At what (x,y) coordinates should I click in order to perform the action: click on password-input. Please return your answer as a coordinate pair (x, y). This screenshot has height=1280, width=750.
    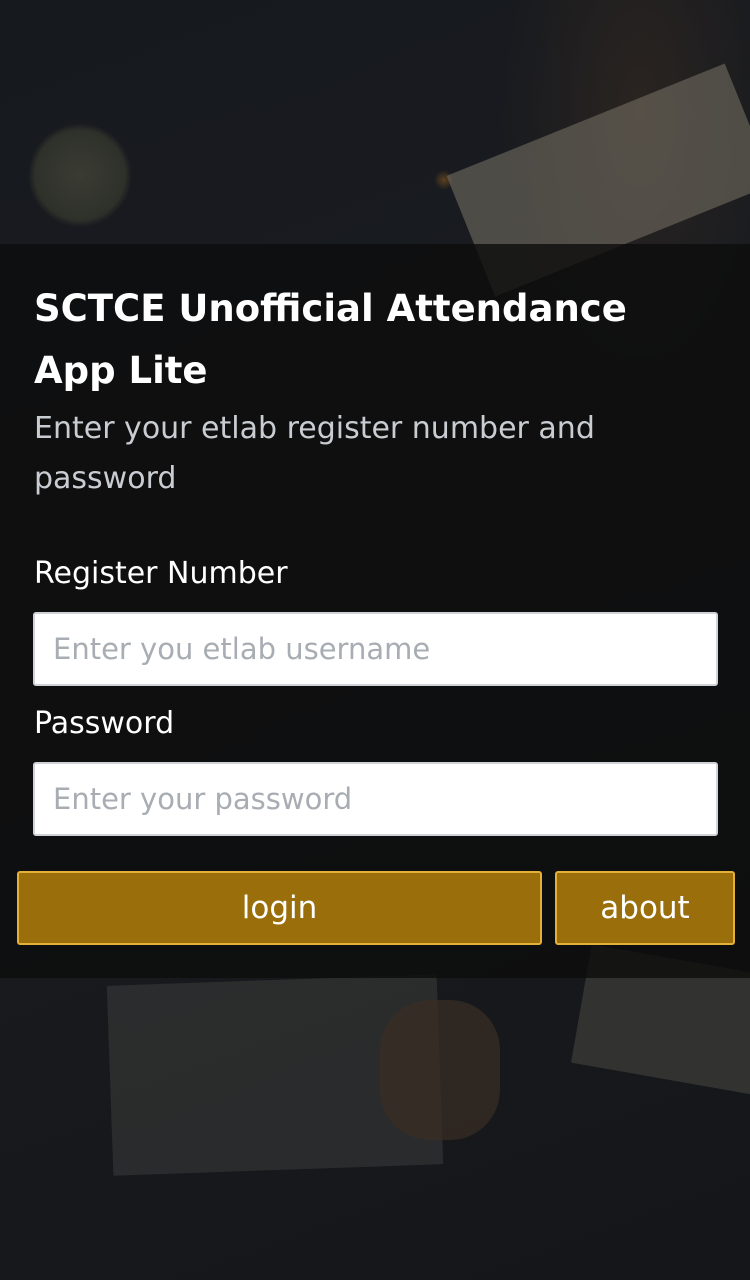
    Looking at the image, I should click on (375, 799).